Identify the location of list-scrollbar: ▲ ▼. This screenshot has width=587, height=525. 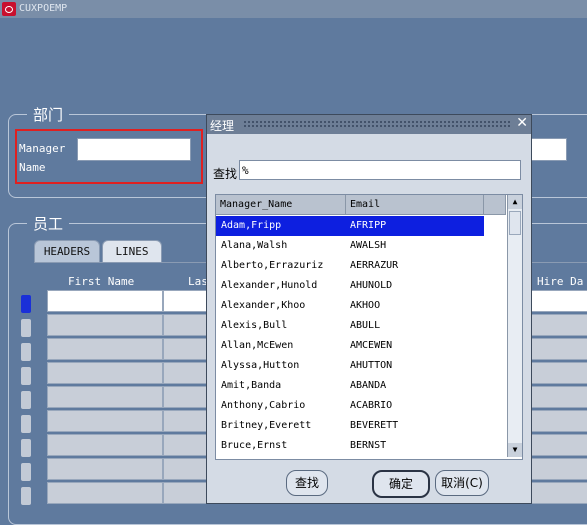
(514, 326).